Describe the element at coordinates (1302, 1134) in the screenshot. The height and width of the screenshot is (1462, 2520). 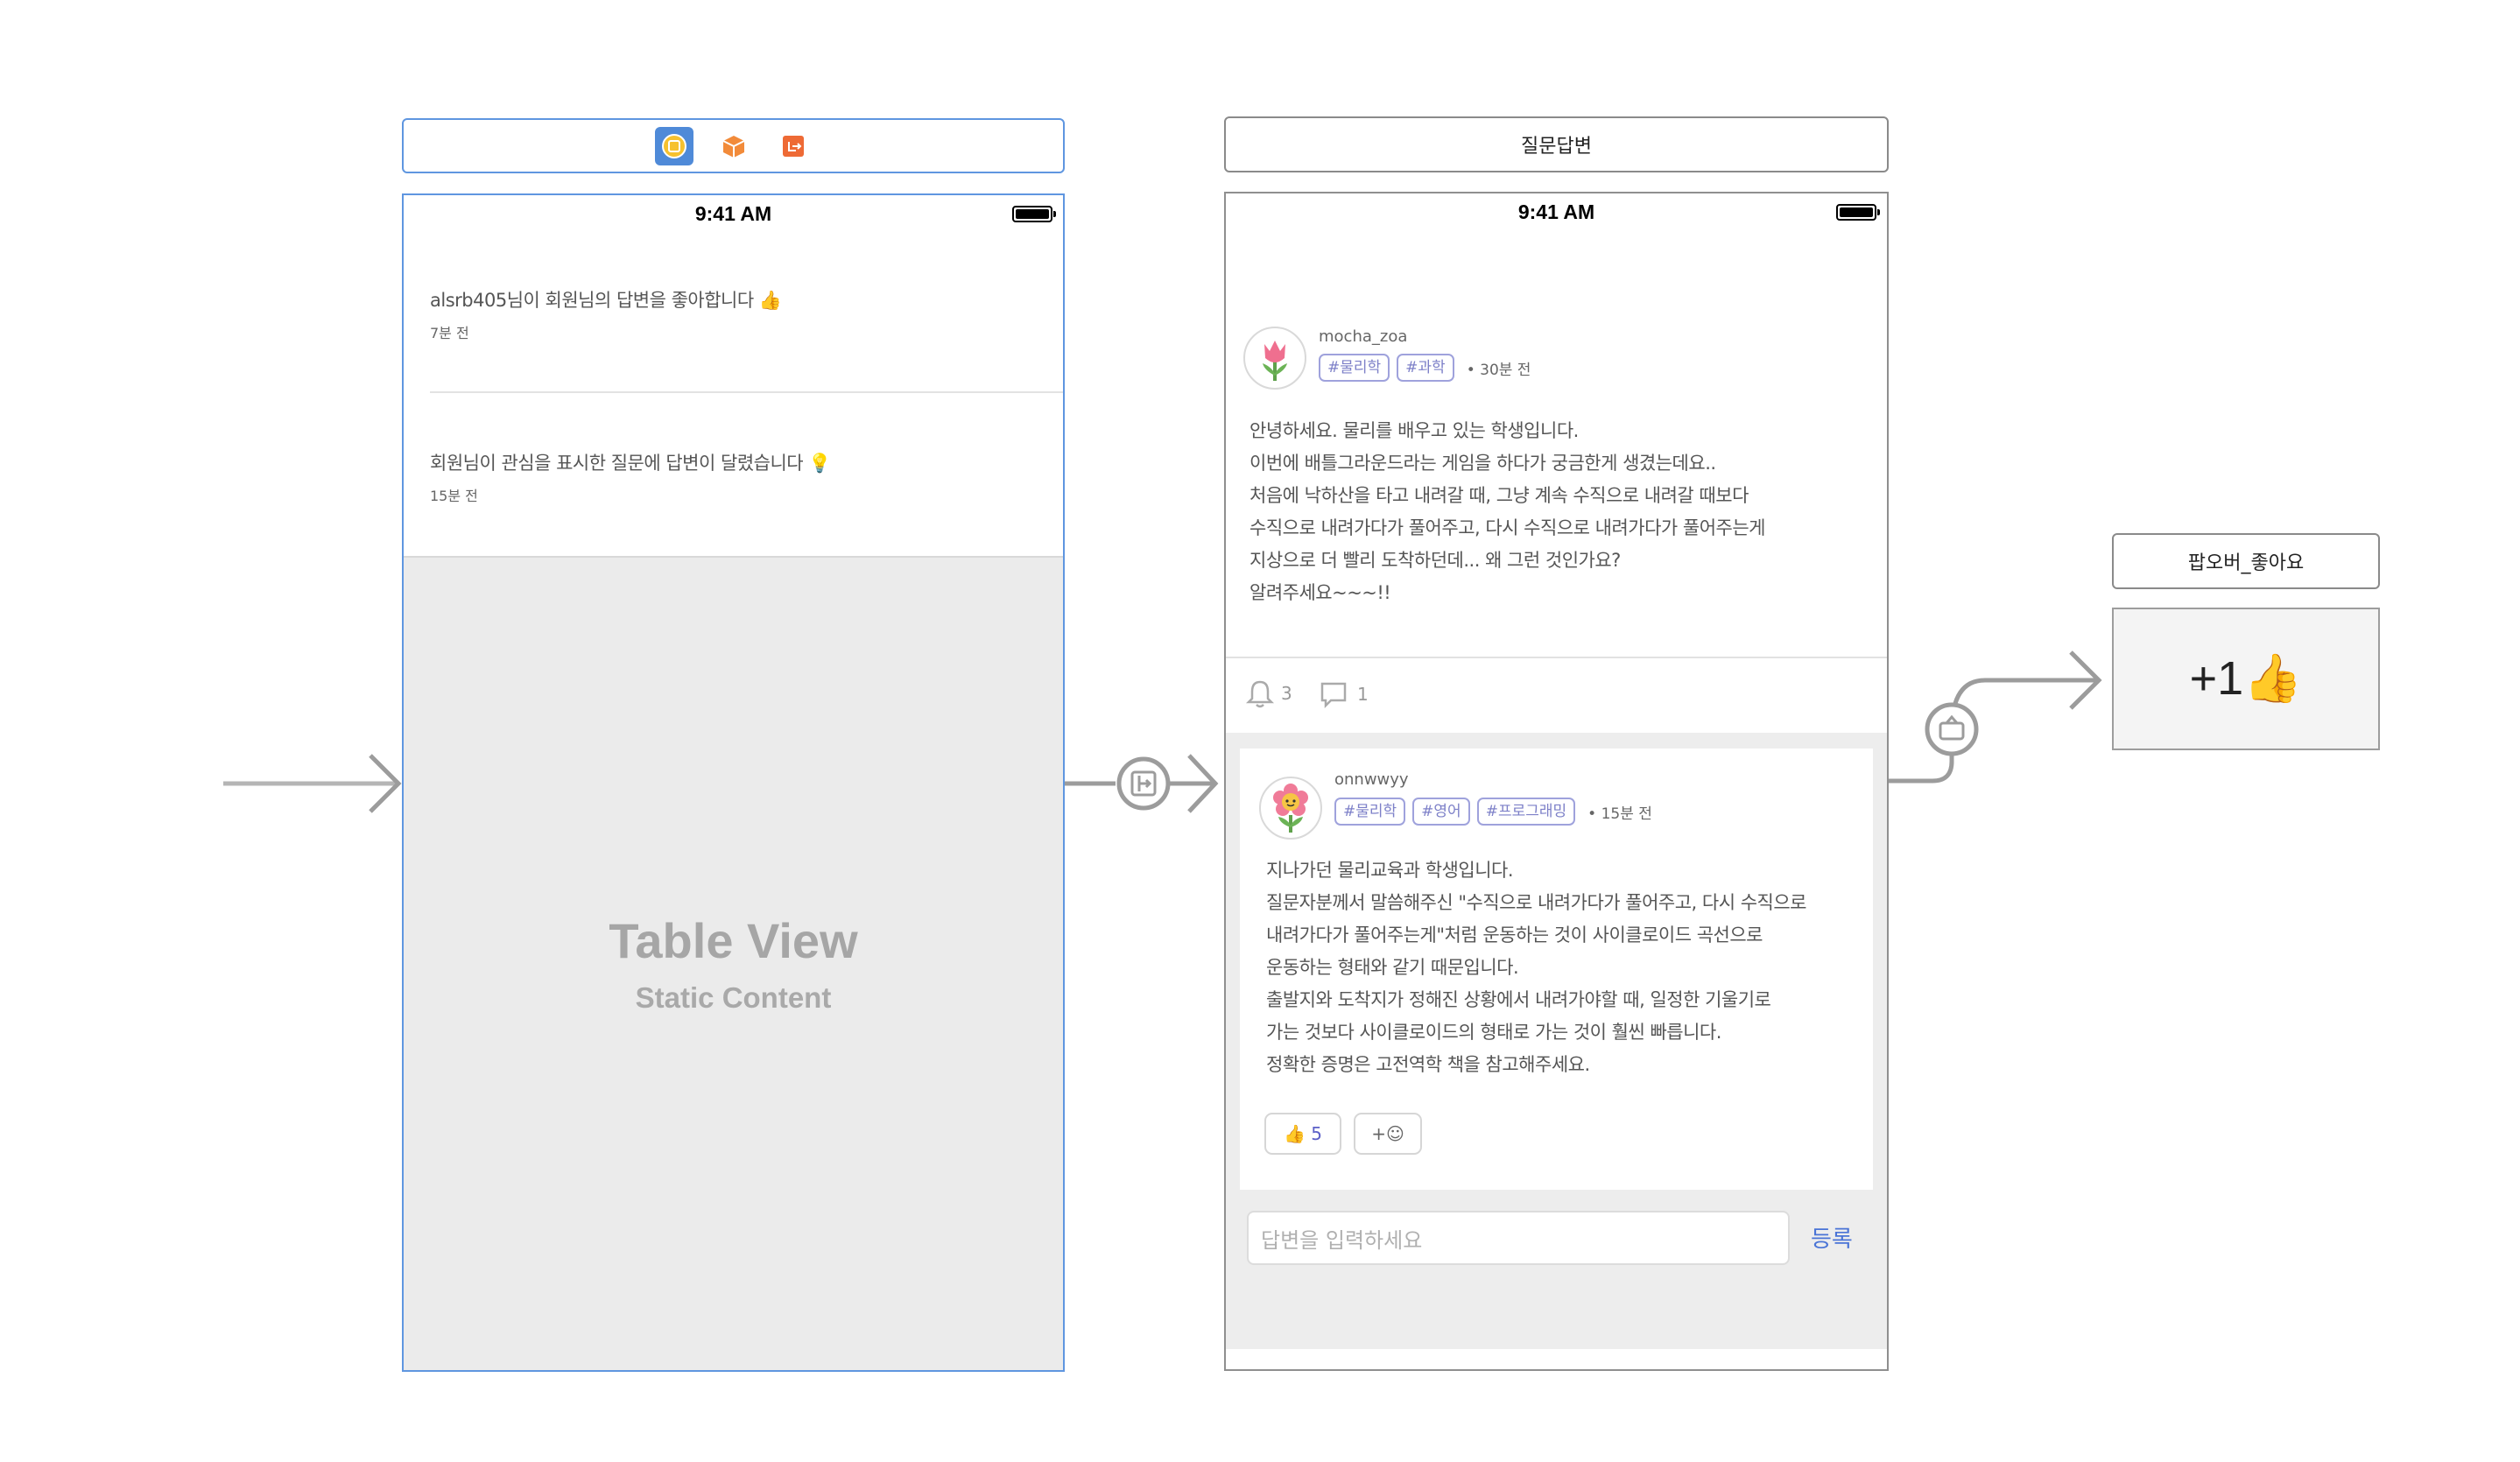
I see `like-reaction-button: 👍 5` at that location.